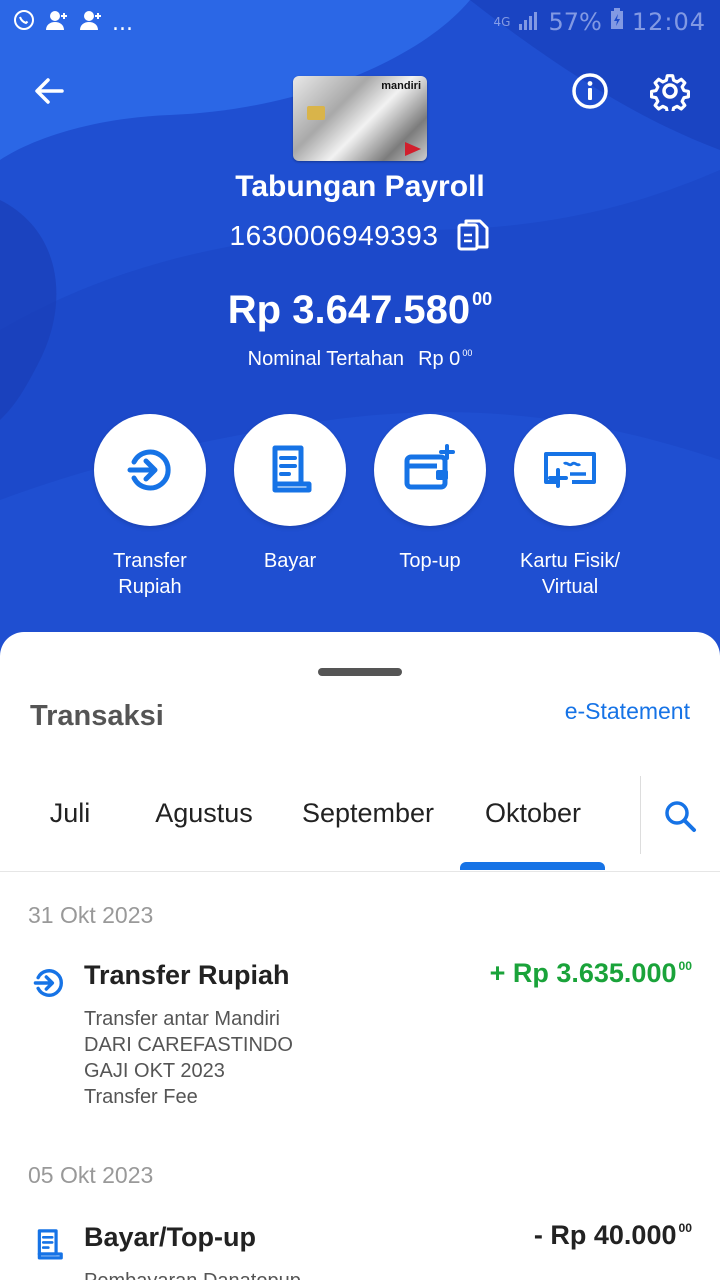 This screenshot has height=1280, width=720. I want to click on description-line: Transfer antar Mandiri, so click(182, 1019).